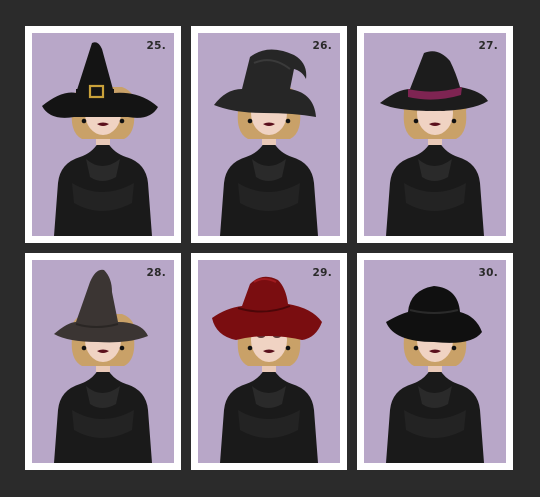 The image size is (540, 497). I want to click on portrait-image-28: 28., so click(103, 361).